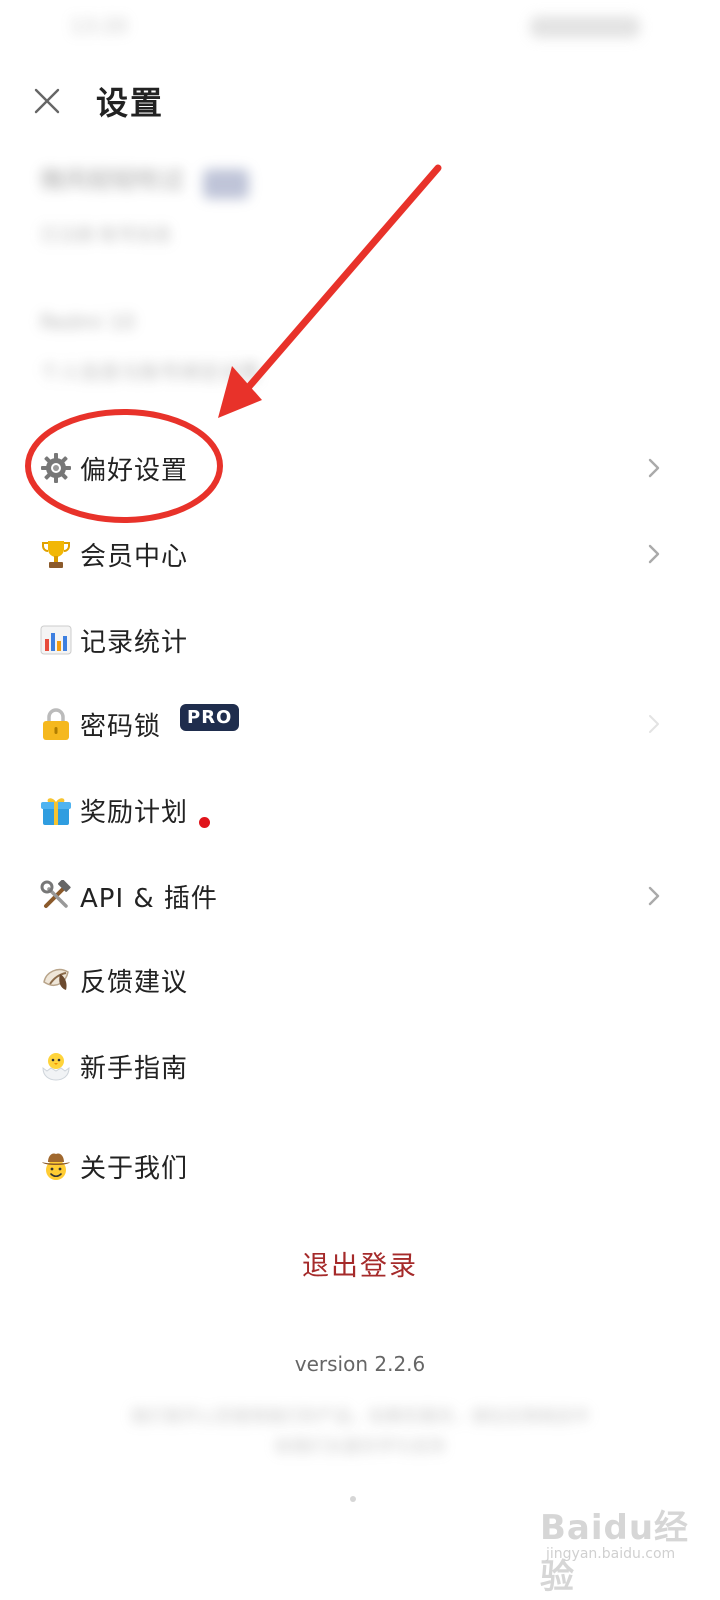 The width and height of the screenshot is (720, 1600). Describe the element at coordinates (99, 26) in the screenshot. I see `status-time: 13:20` at that location.